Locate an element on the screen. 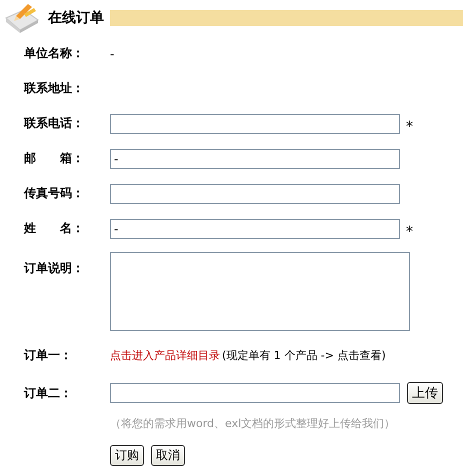 This screenshot has height=471, width=463. field-label: 传真号码： is located at coordinates (54, 193).